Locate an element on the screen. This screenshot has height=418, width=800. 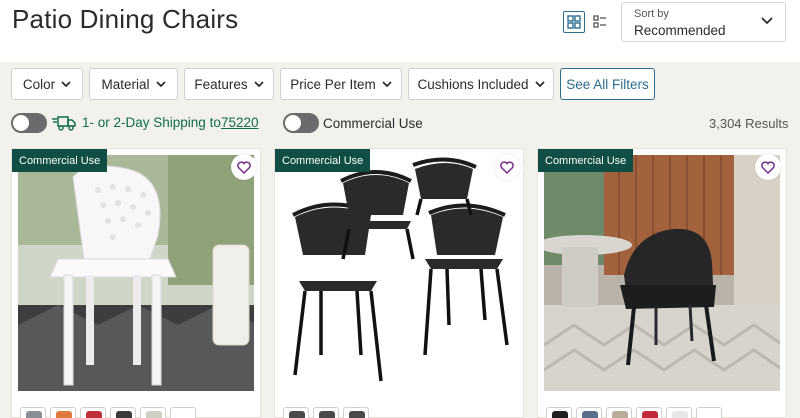
filter-price-button: Price Per Item is located at coordinates (341, 84).